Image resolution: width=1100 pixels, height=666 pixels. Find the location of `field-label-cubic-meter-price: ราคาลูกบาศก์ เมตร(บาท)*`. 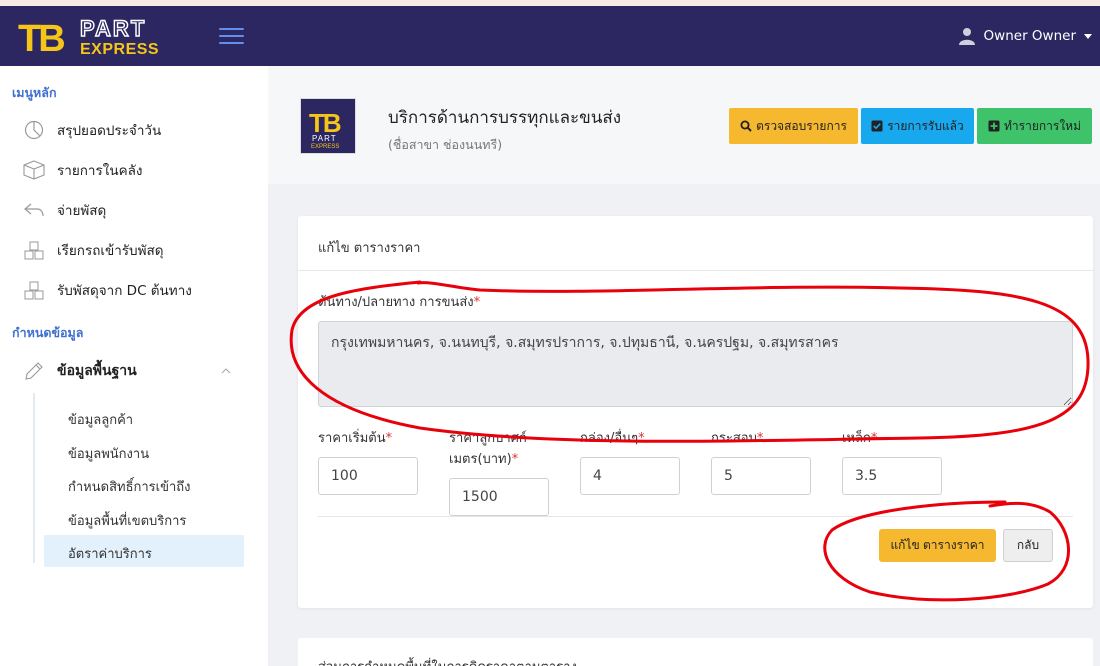

field-label-cubic-meter-price: ราคาลูกบาศก์ เมตร(บาท)* is located at coordinates (488, 449).